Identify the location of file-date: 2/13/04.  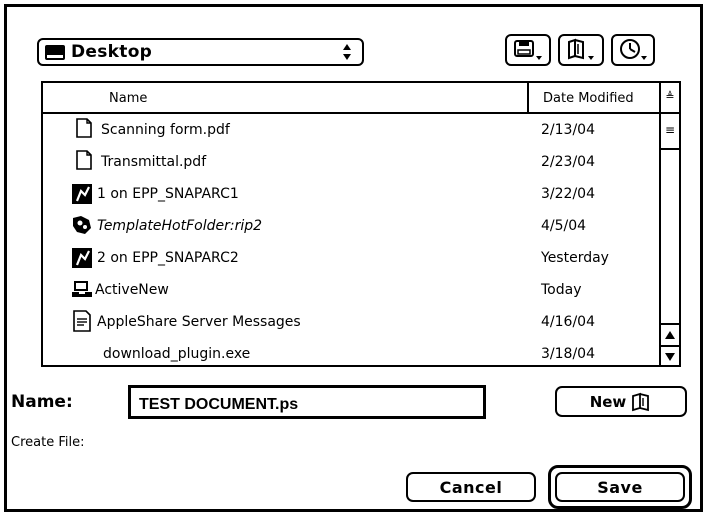
(568, 130).